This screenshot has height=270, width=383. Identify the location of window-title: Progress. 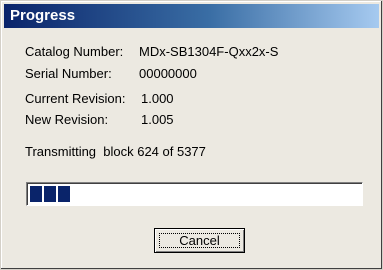
(43, 15).